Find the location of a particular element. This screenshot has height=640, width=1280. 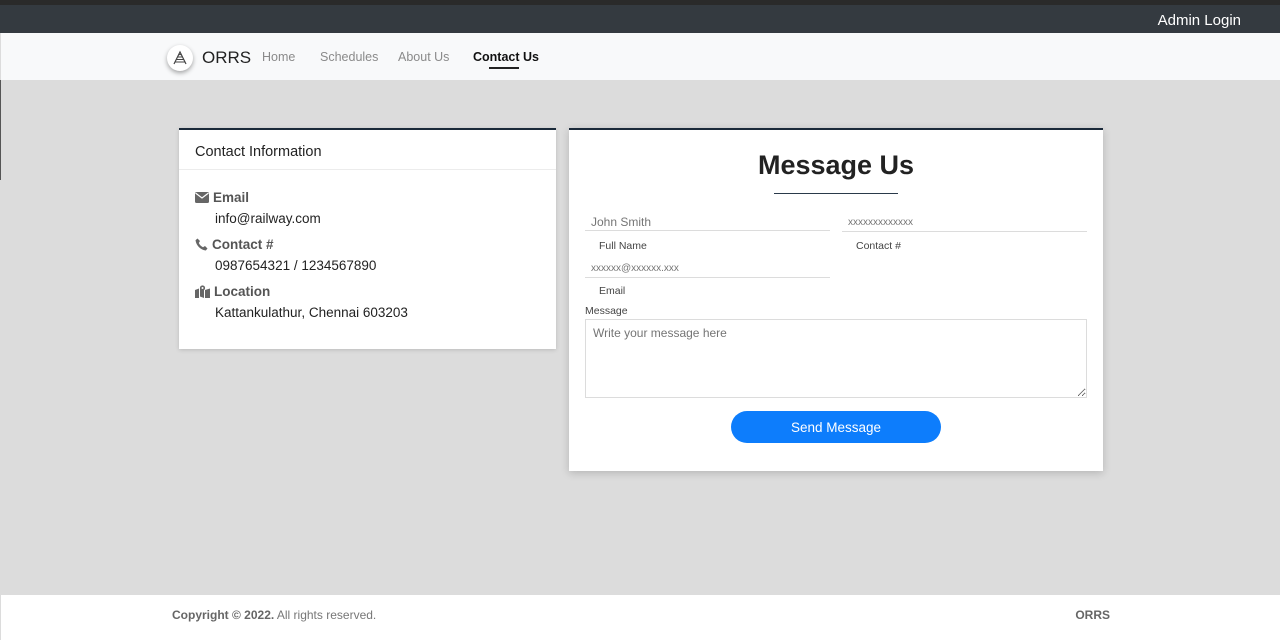

nav-contact-us: Contact Us is located at coordinates (506, 57).